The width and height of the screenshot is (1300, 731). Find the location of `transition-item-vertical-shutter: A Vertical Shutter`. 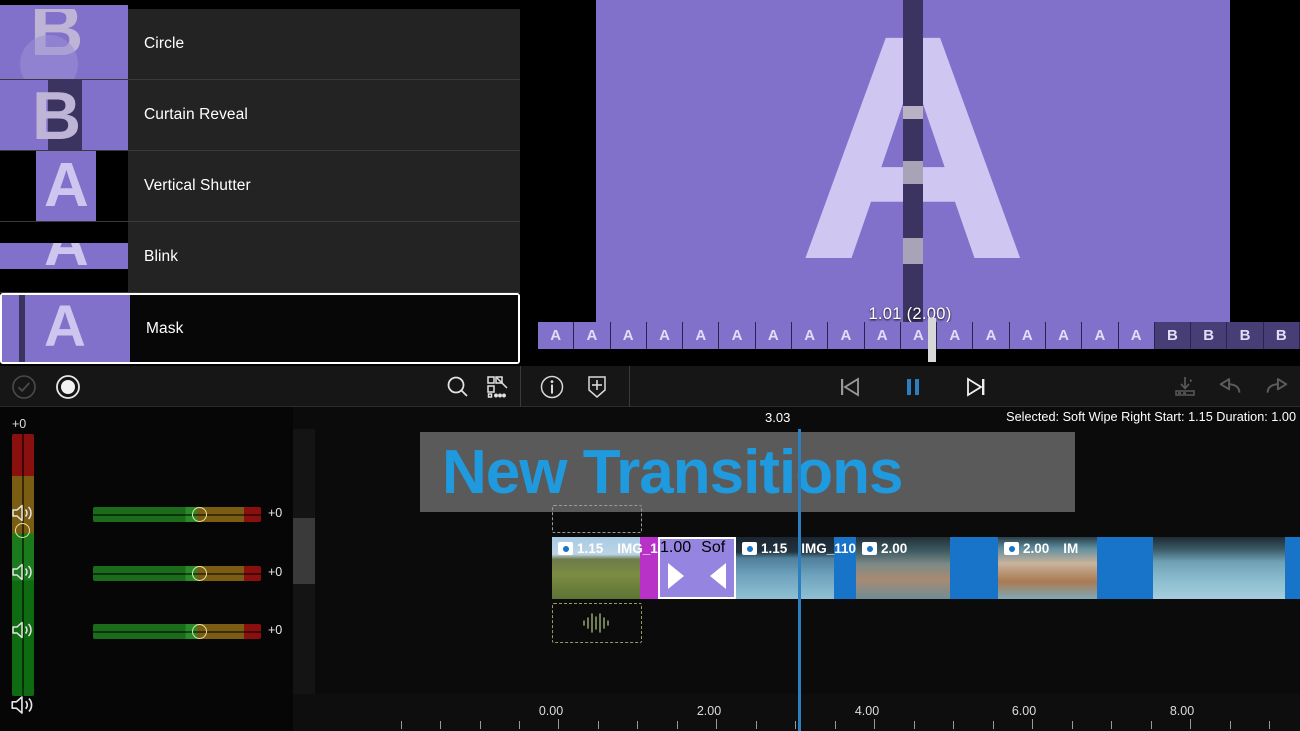

transition-item-vertical-shutter: A Vertical Shutter is located at coordinates (260, 186).